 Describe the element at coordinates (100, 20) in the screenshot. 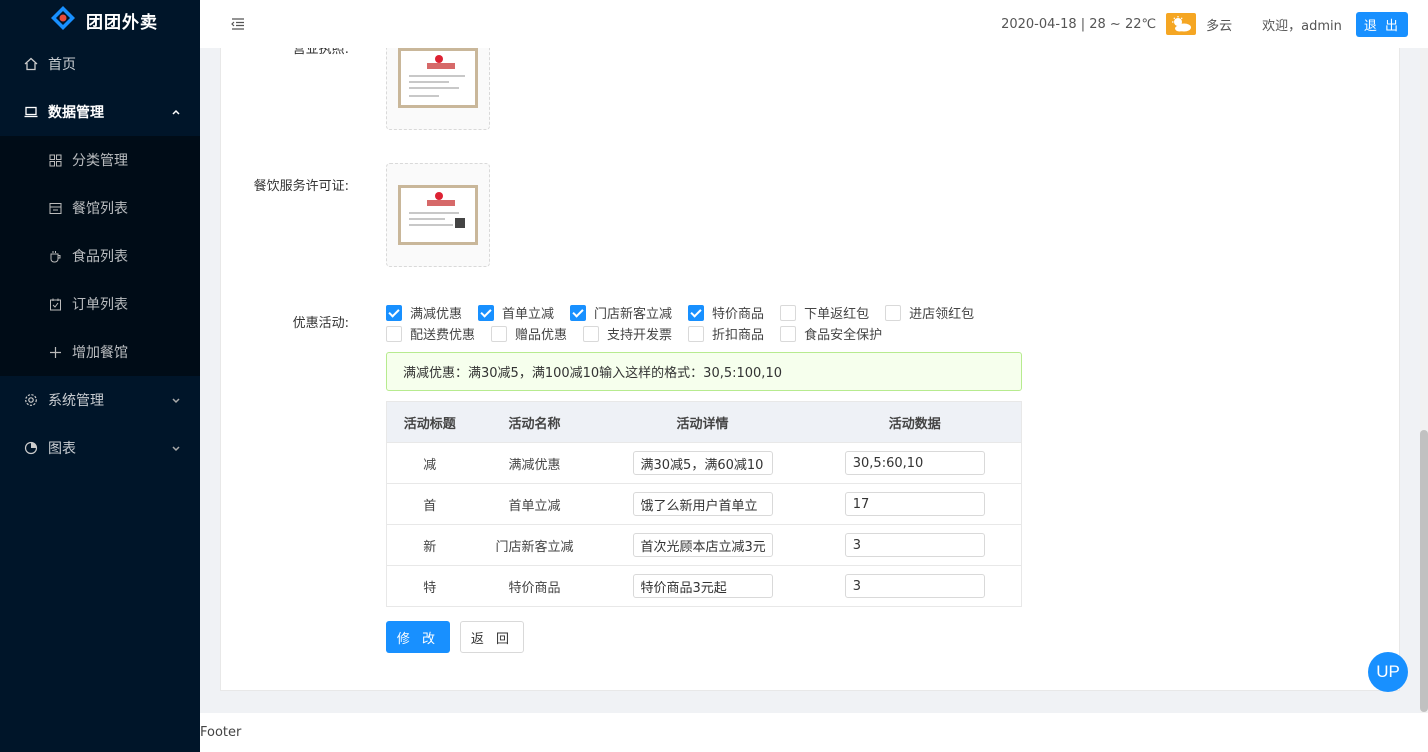

I see `logo: 团团外卖` at that location.